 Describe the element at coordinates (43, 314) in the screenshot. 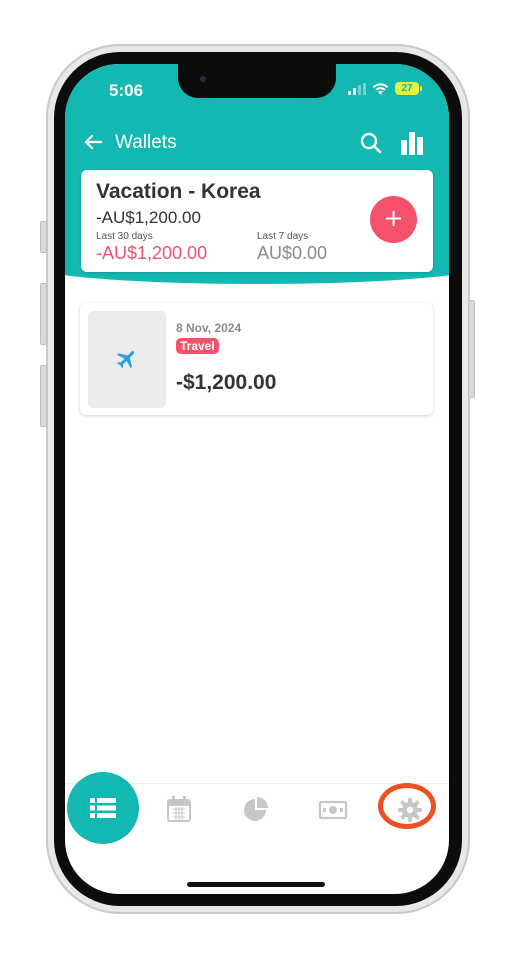

I see `volume-up-button` at that location.